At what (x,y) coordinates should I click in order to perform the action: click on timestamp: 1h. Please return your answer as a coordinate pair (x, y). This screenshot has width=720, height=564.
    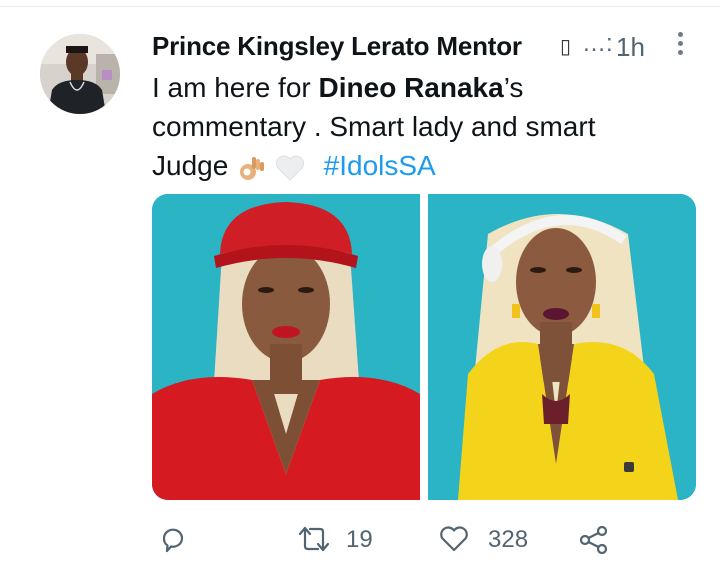
    Looking at the image, I should click on (630, 47).